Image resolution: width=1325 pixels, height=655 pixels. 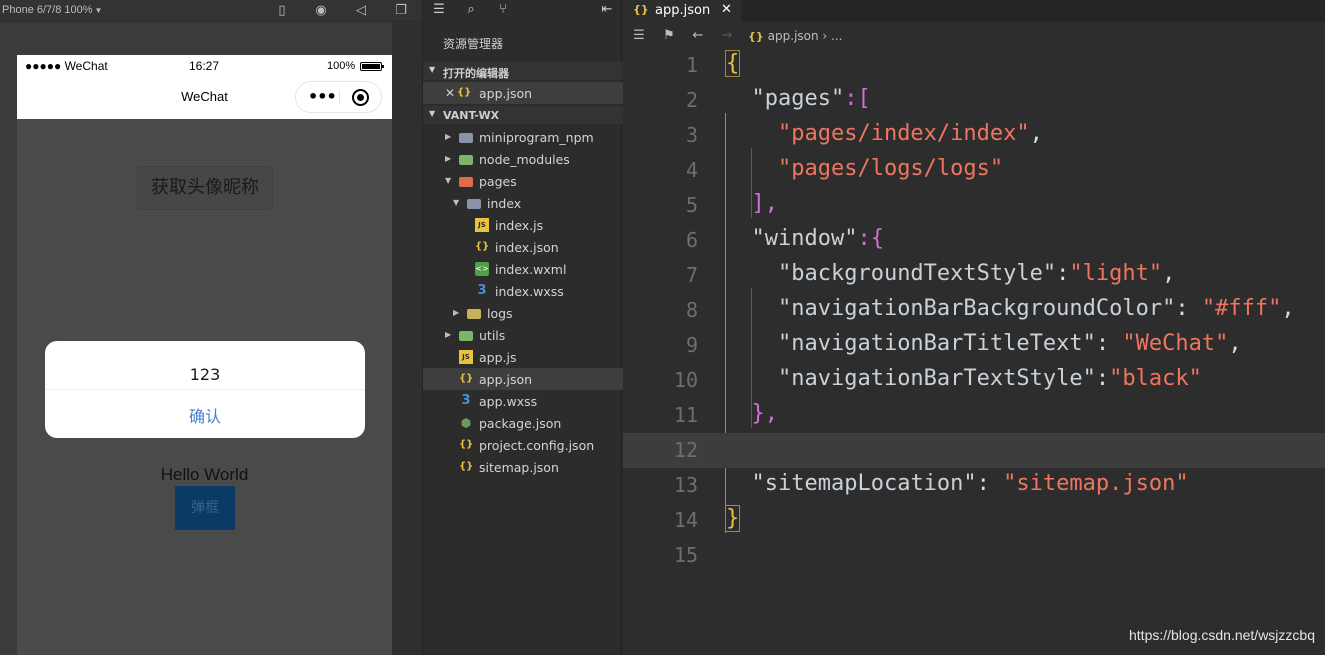 I want to click on more-icon: •••, so click(x=322, y=96).